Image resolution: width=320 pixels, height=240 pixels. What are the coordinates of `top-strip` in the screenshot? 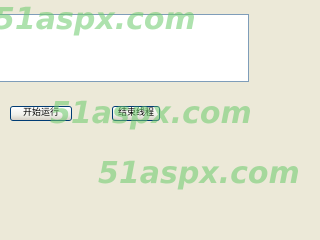 It's located at (125, 7).